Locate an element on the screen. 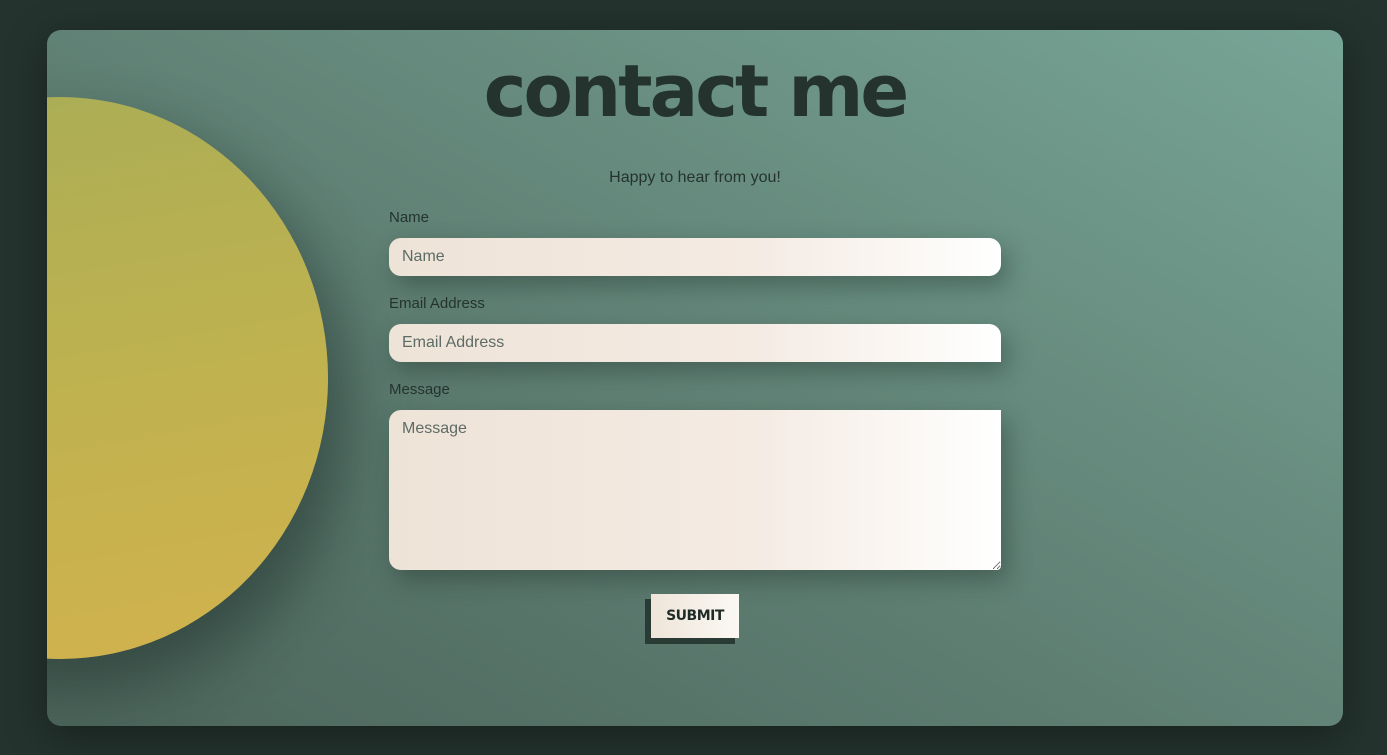  page-subtitle: Happy to hear from you! is located at coordinates (695, 177).